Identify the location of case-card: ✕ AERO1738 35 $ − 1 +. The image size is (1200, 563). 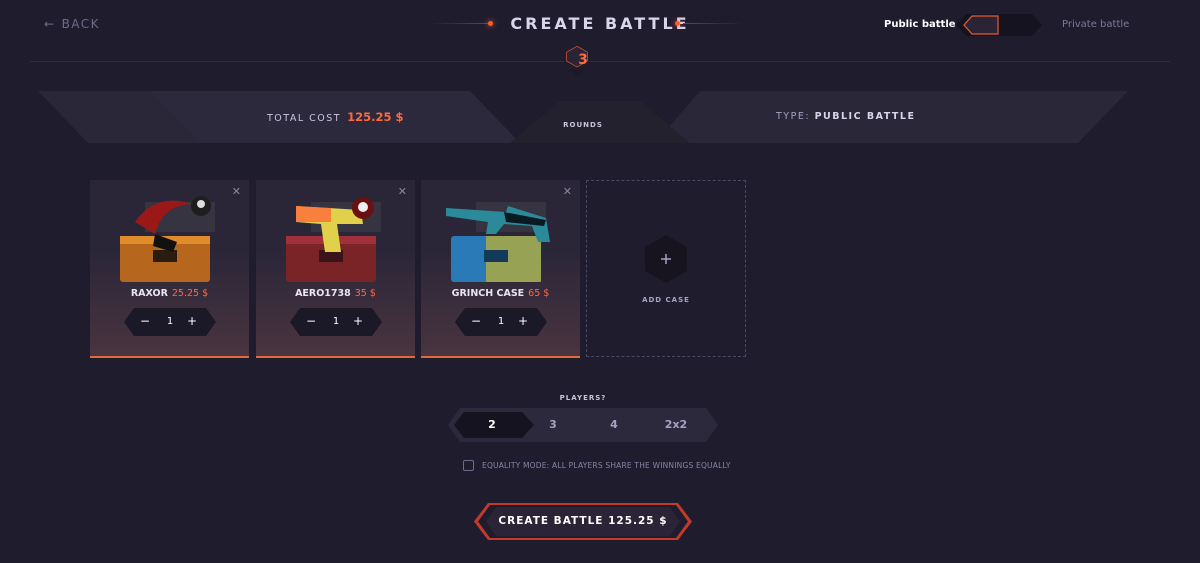
(335, 269).